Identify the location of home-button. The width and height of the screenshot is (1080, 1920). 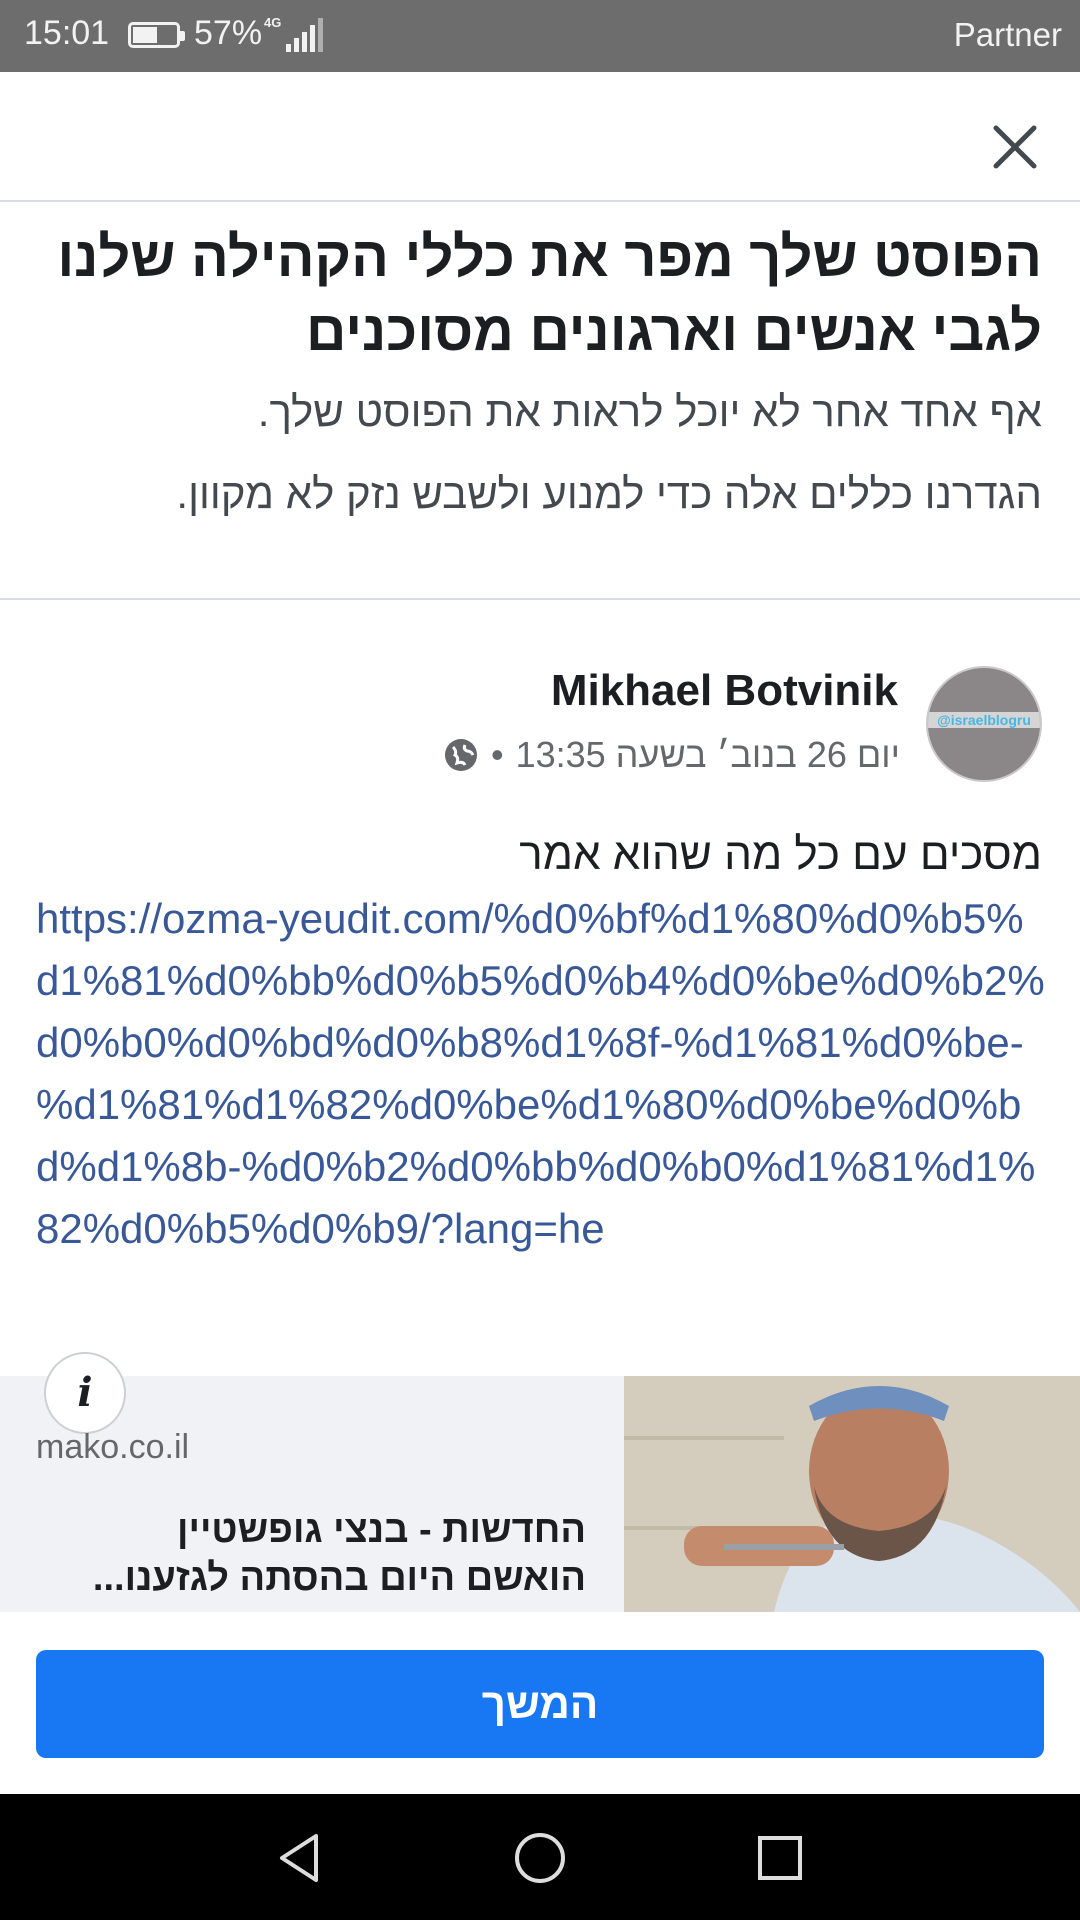
(540, 1858).